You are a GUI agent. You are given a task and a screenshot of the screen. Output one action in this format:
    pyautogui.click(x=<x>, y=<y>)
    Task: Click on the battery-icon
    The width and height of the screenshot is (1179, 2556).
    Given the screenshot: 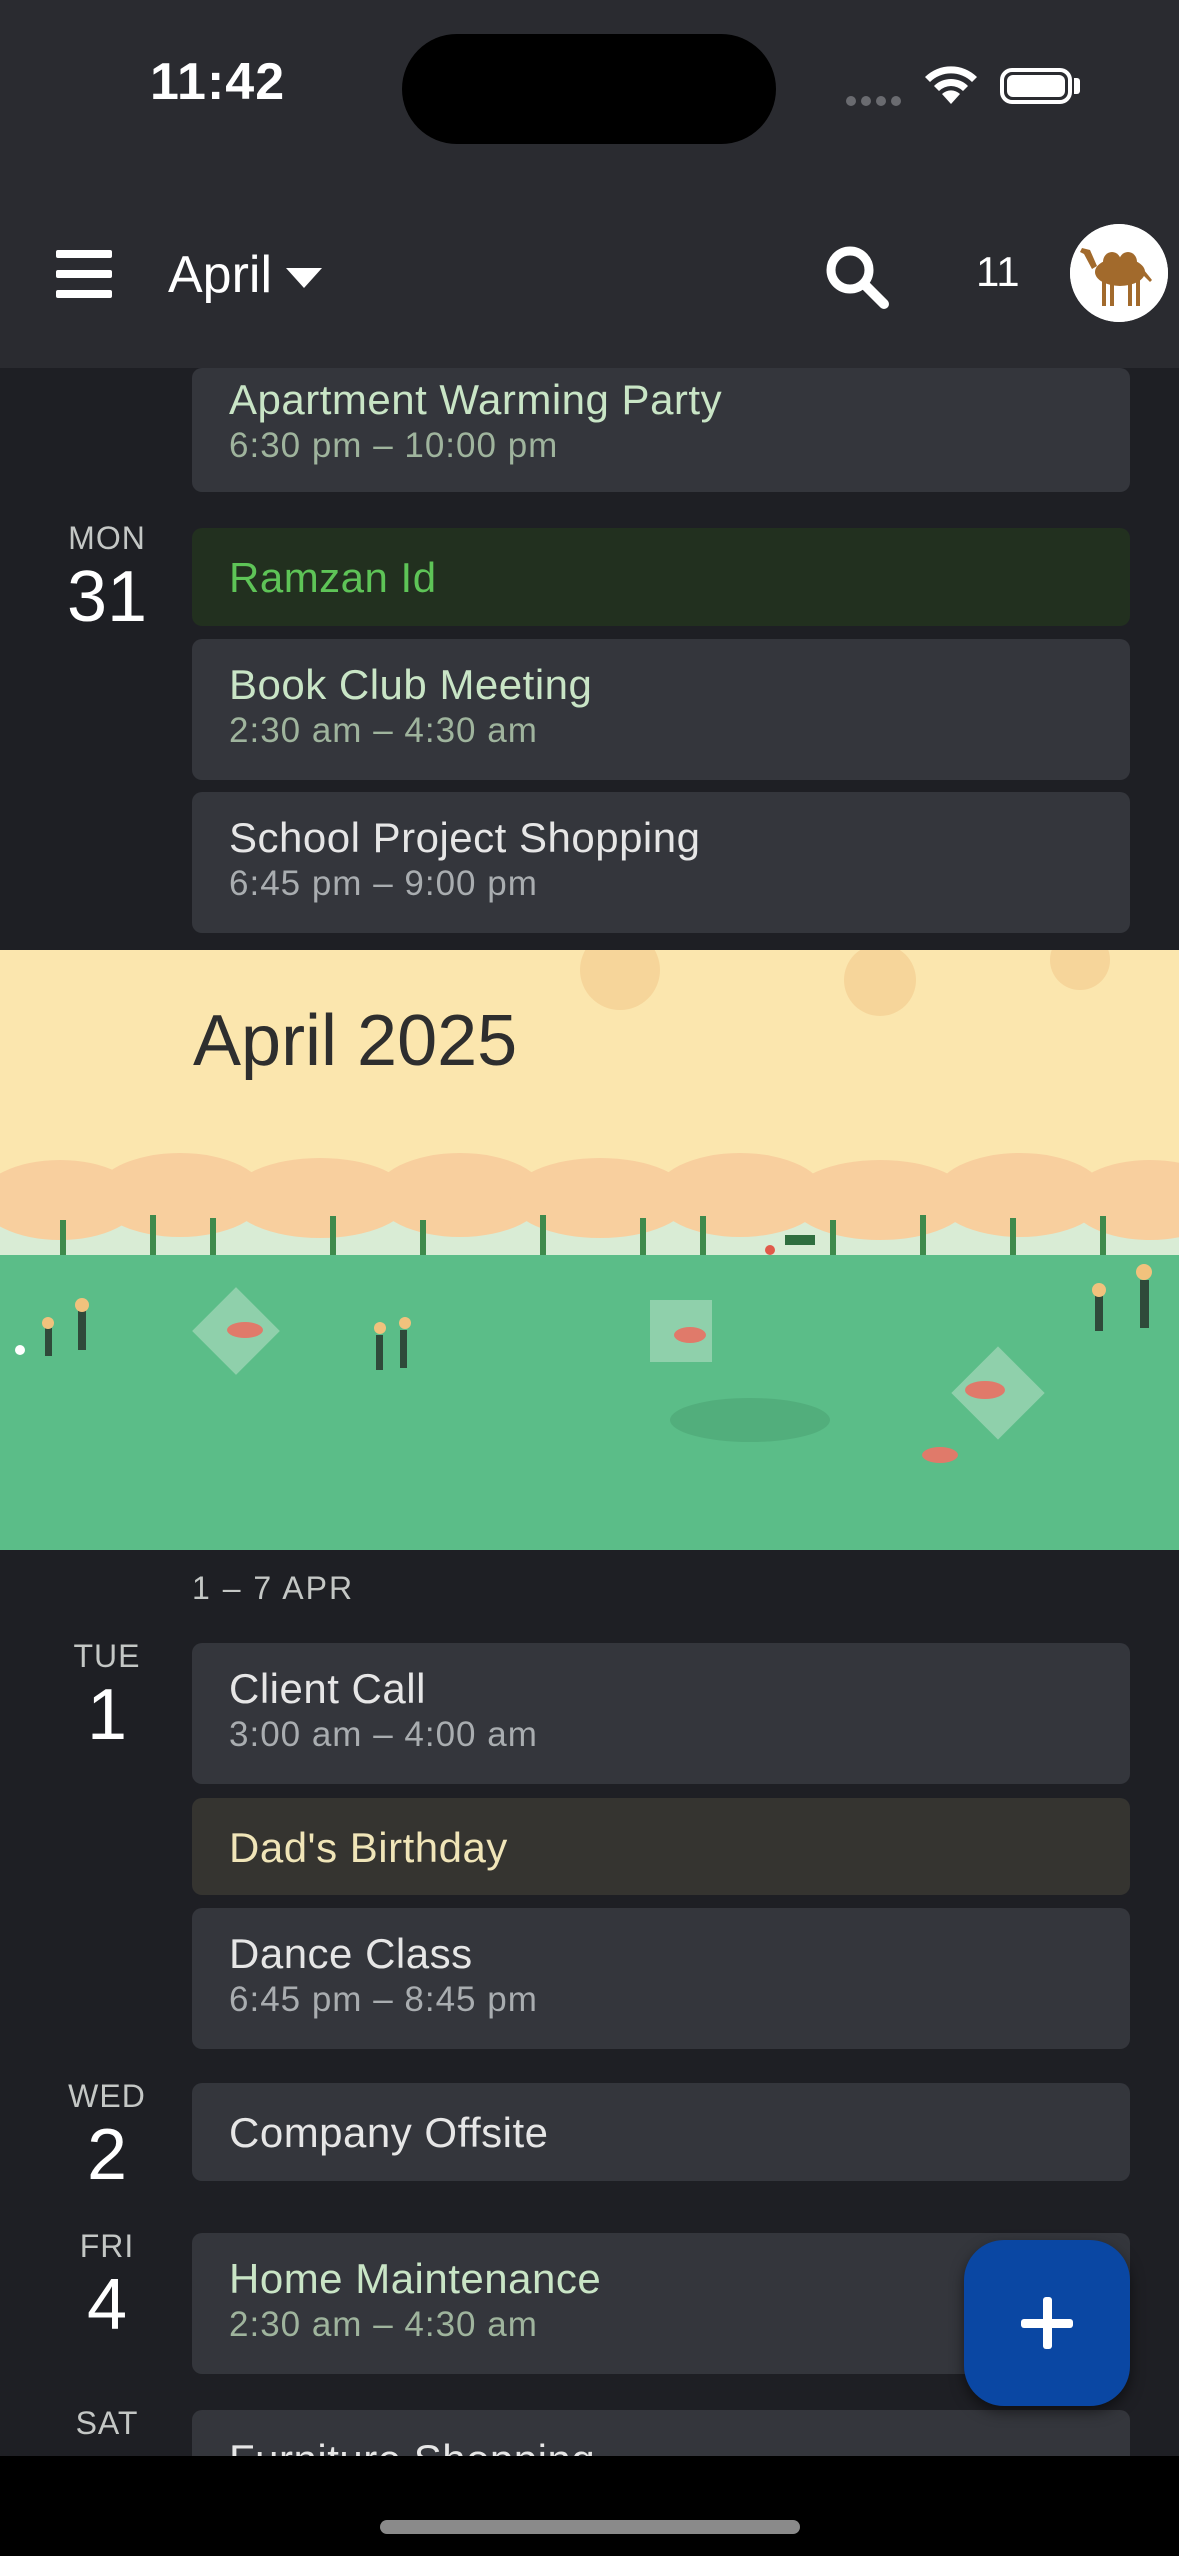 What is the action you would take?
    pyautogui.click(x=1036, y=86)
    